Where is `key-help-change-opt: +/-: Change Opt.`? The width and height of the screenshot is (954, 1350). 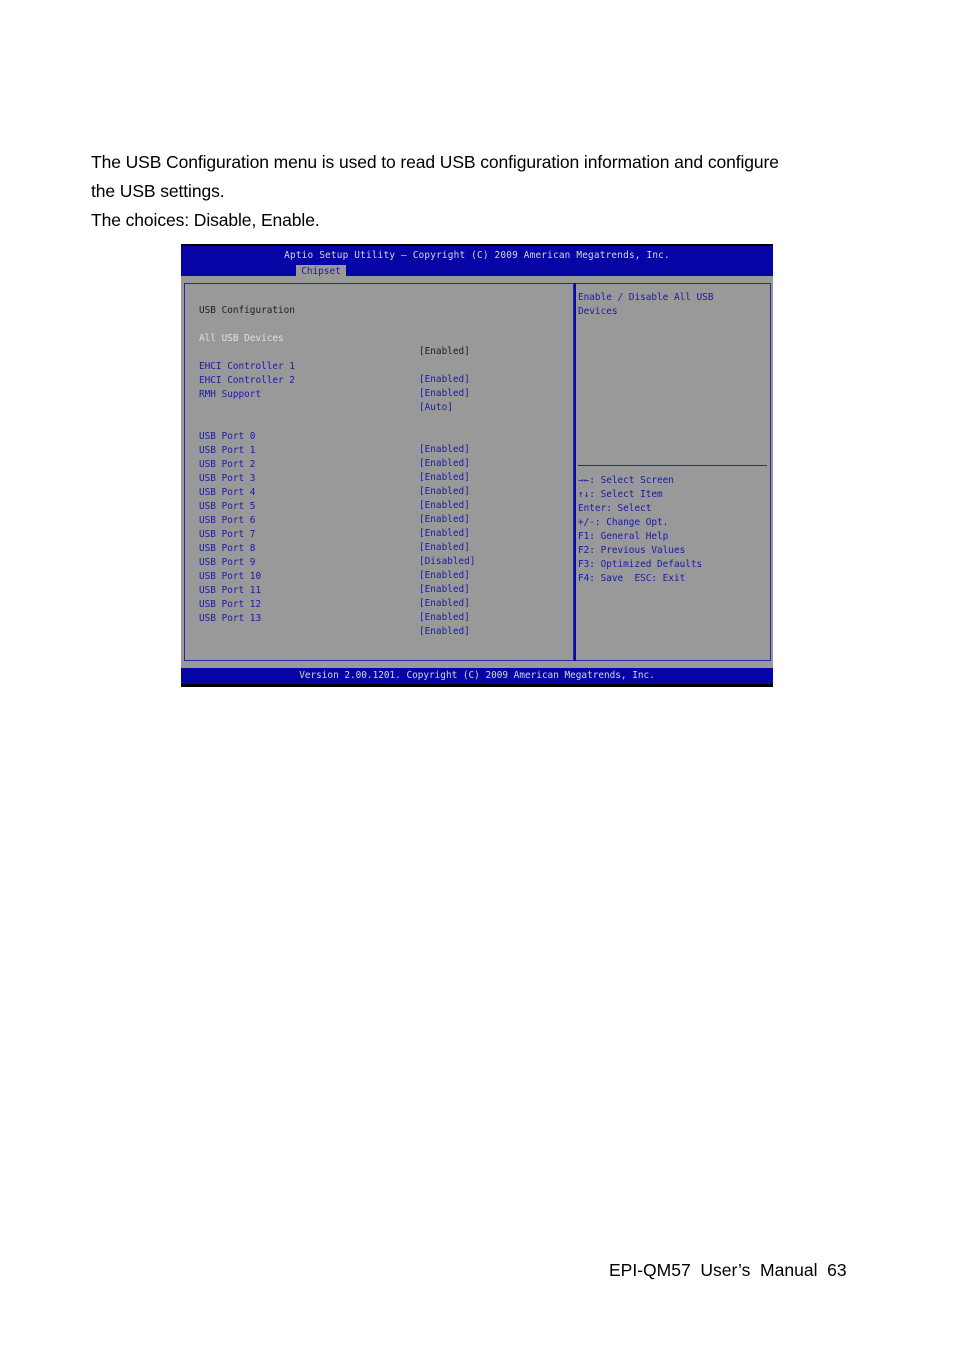 key-help-change-opt: +/-: Change Opt. is located at coordinates (623, 522).